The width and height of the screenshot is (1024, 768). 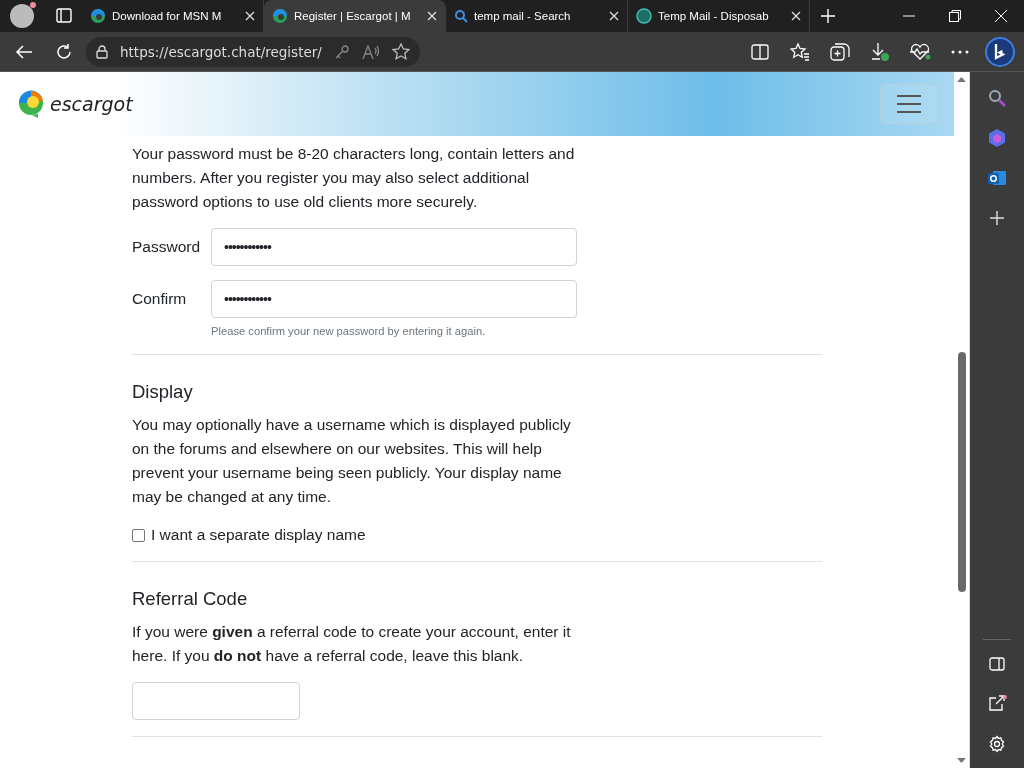 What do you see at coordinates (22, 16) in the screenshot?
I see `profile-avatar` at bounding box center [22, 16].